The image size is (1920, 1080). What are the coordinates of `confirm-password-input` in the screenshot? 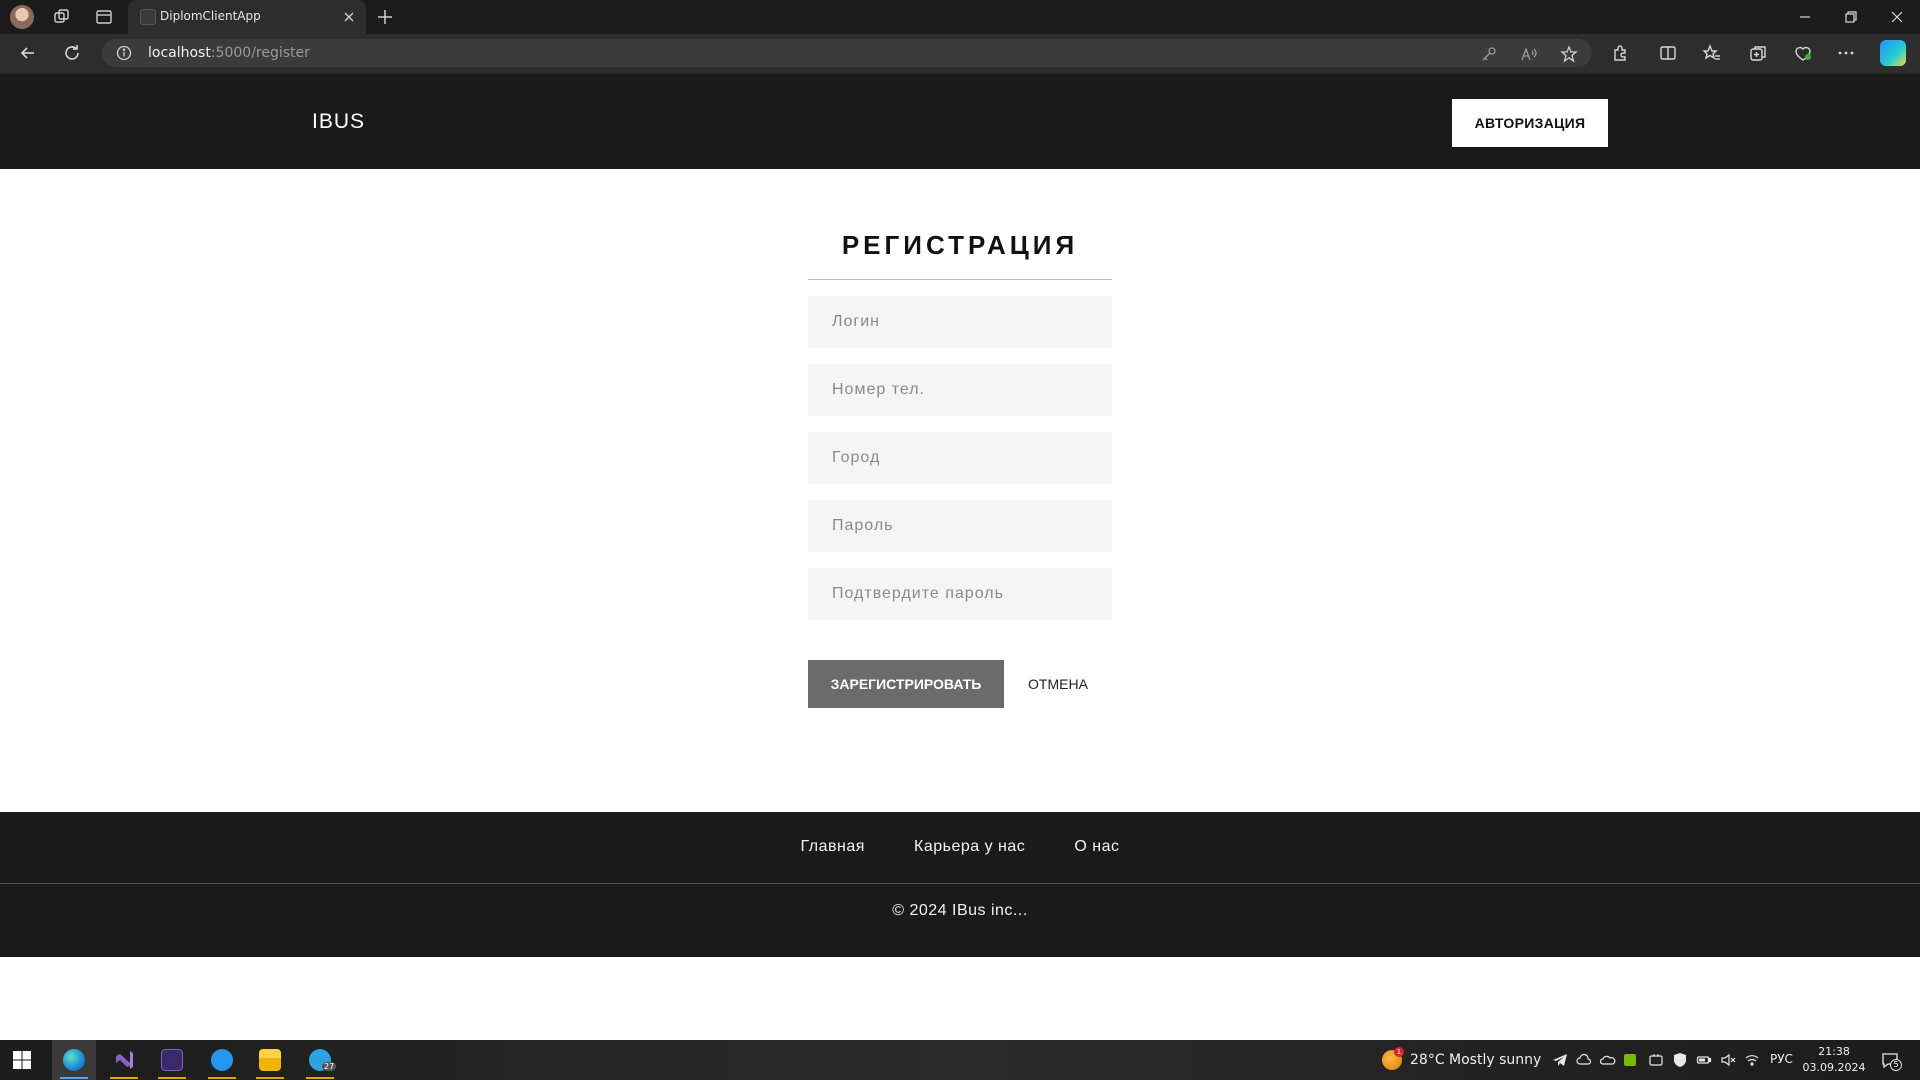 It's located at (960, 594).